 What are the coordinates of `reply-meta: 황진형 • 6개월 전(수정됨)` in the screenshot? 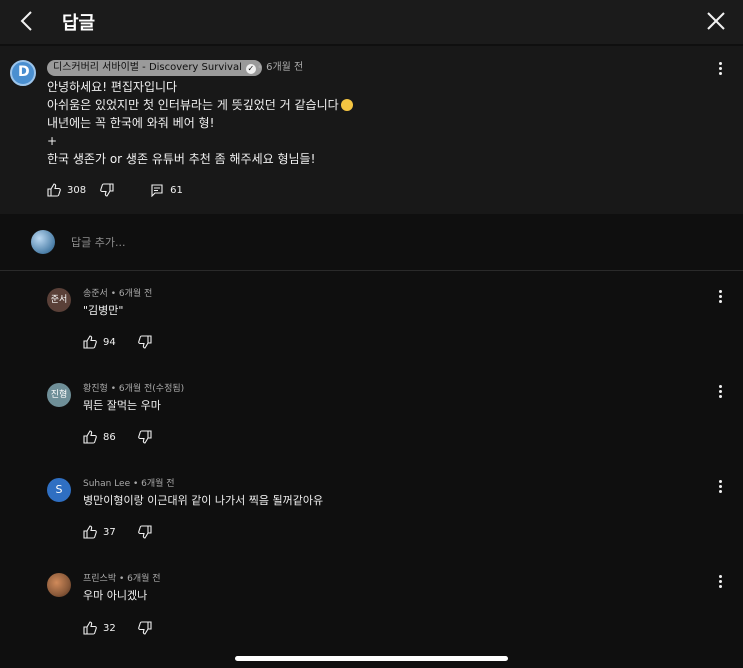 It's located at (134, 389).